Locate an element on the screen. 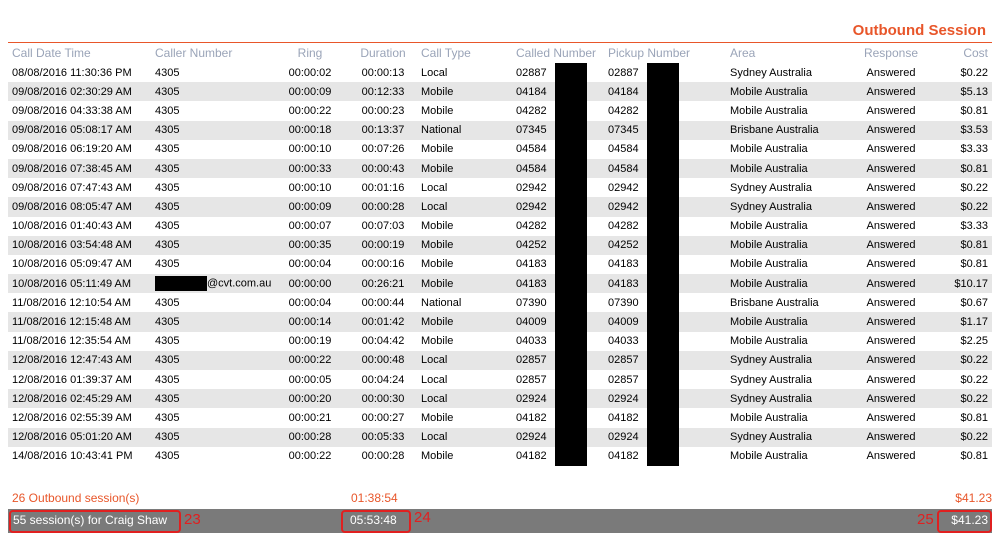  cell-pickup-number: 02857 is located at coordinates (665, 380).